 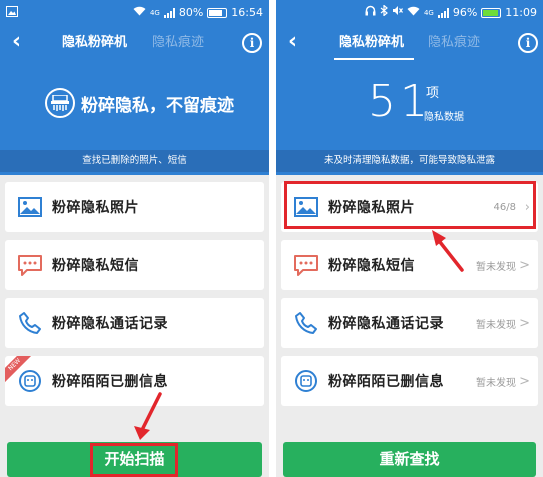 What do you see at coordinates (400, 101) in the screenshot?
I see `privacy-count: 51` at bounding box center [400, 101].